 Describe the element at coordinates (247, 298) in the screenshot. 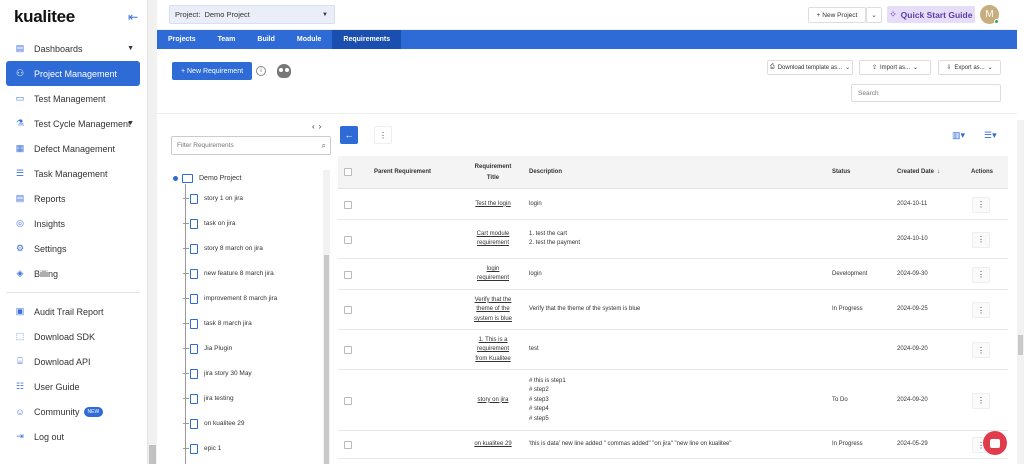

I see `tree-item: improvement 8 march jira` at that location.